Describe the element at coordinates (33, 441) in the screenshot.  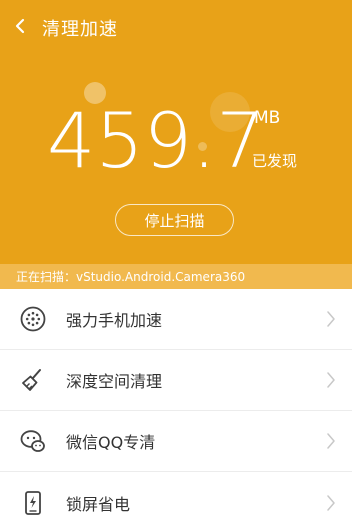
I see `chat-icon` at that location.